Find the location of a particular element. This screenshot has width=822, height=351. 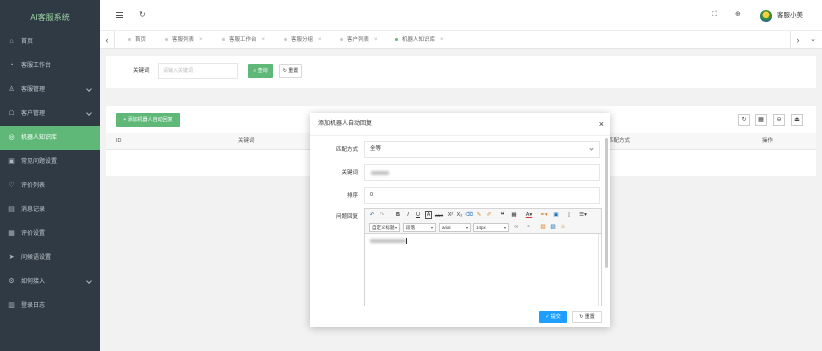

redo-icon: ↷ is located at coordinates (382, 215).